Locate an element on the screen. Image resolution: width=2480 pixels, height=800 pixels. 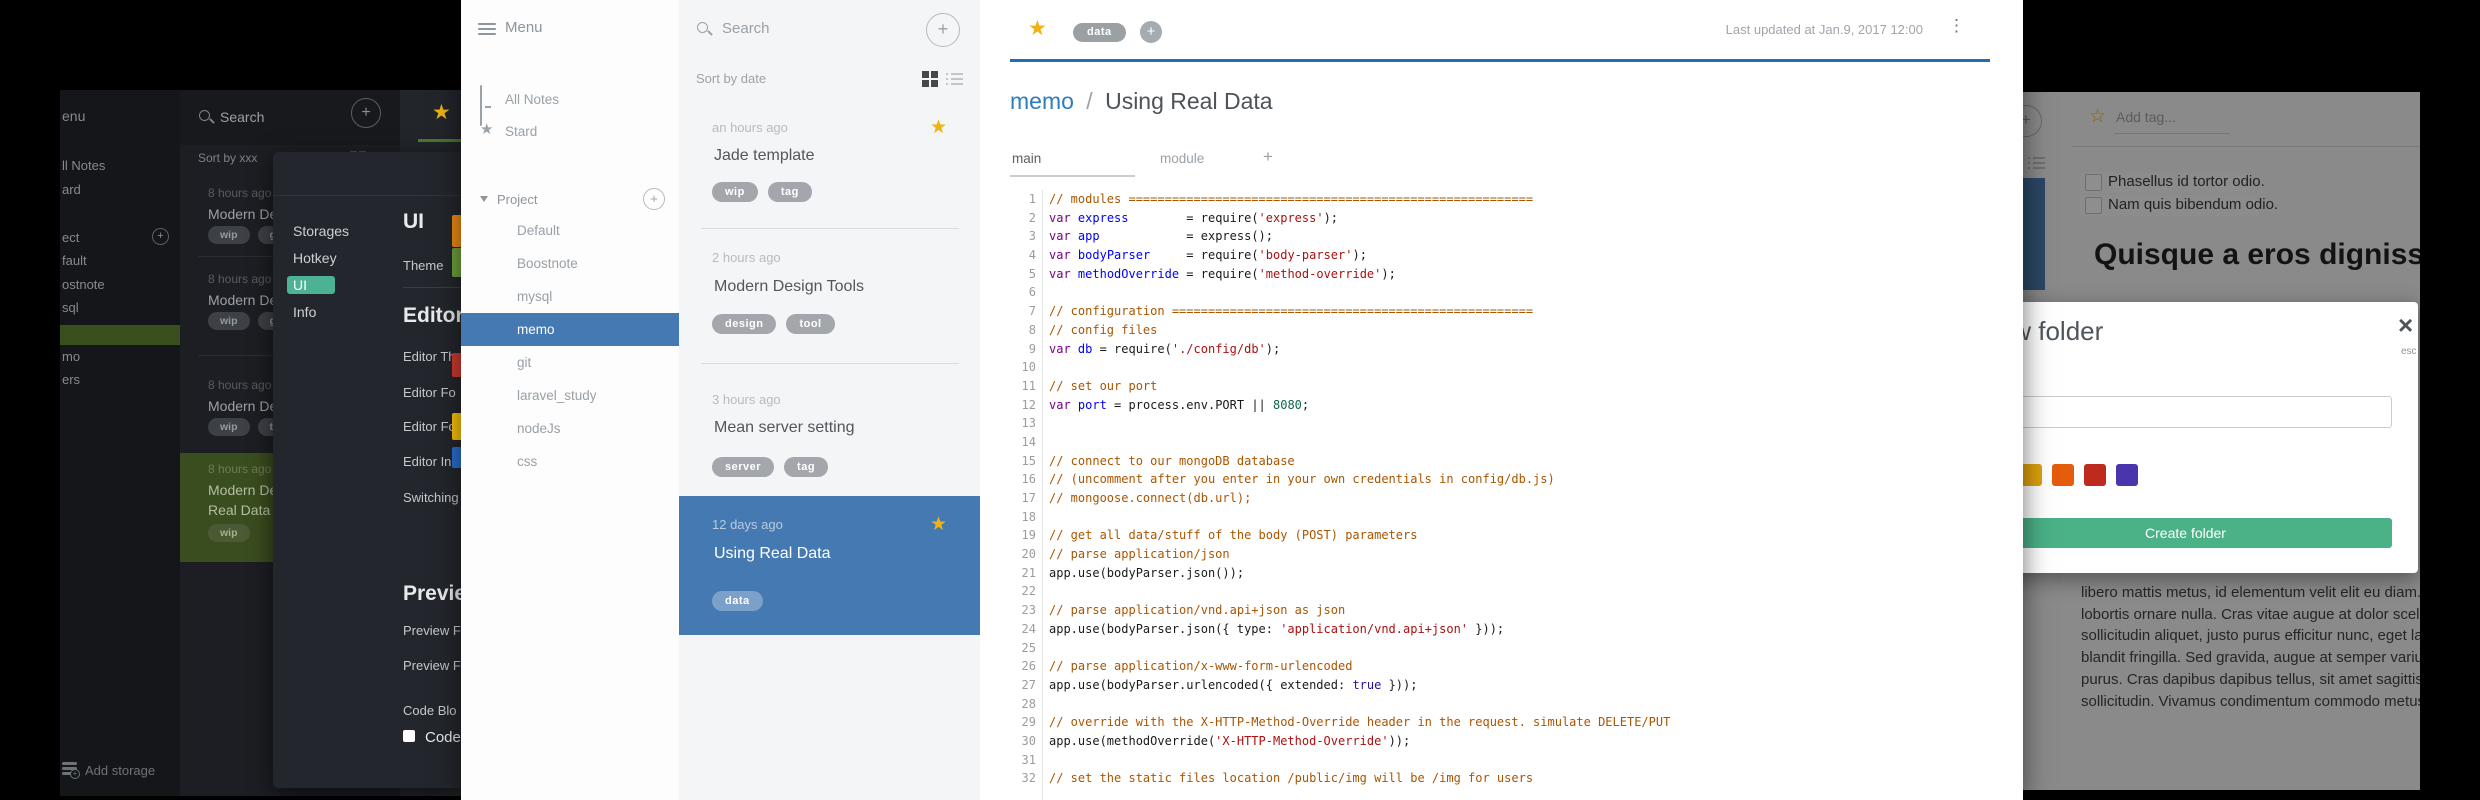
sidebar-item: ect + is located at coordinates (120, 238).